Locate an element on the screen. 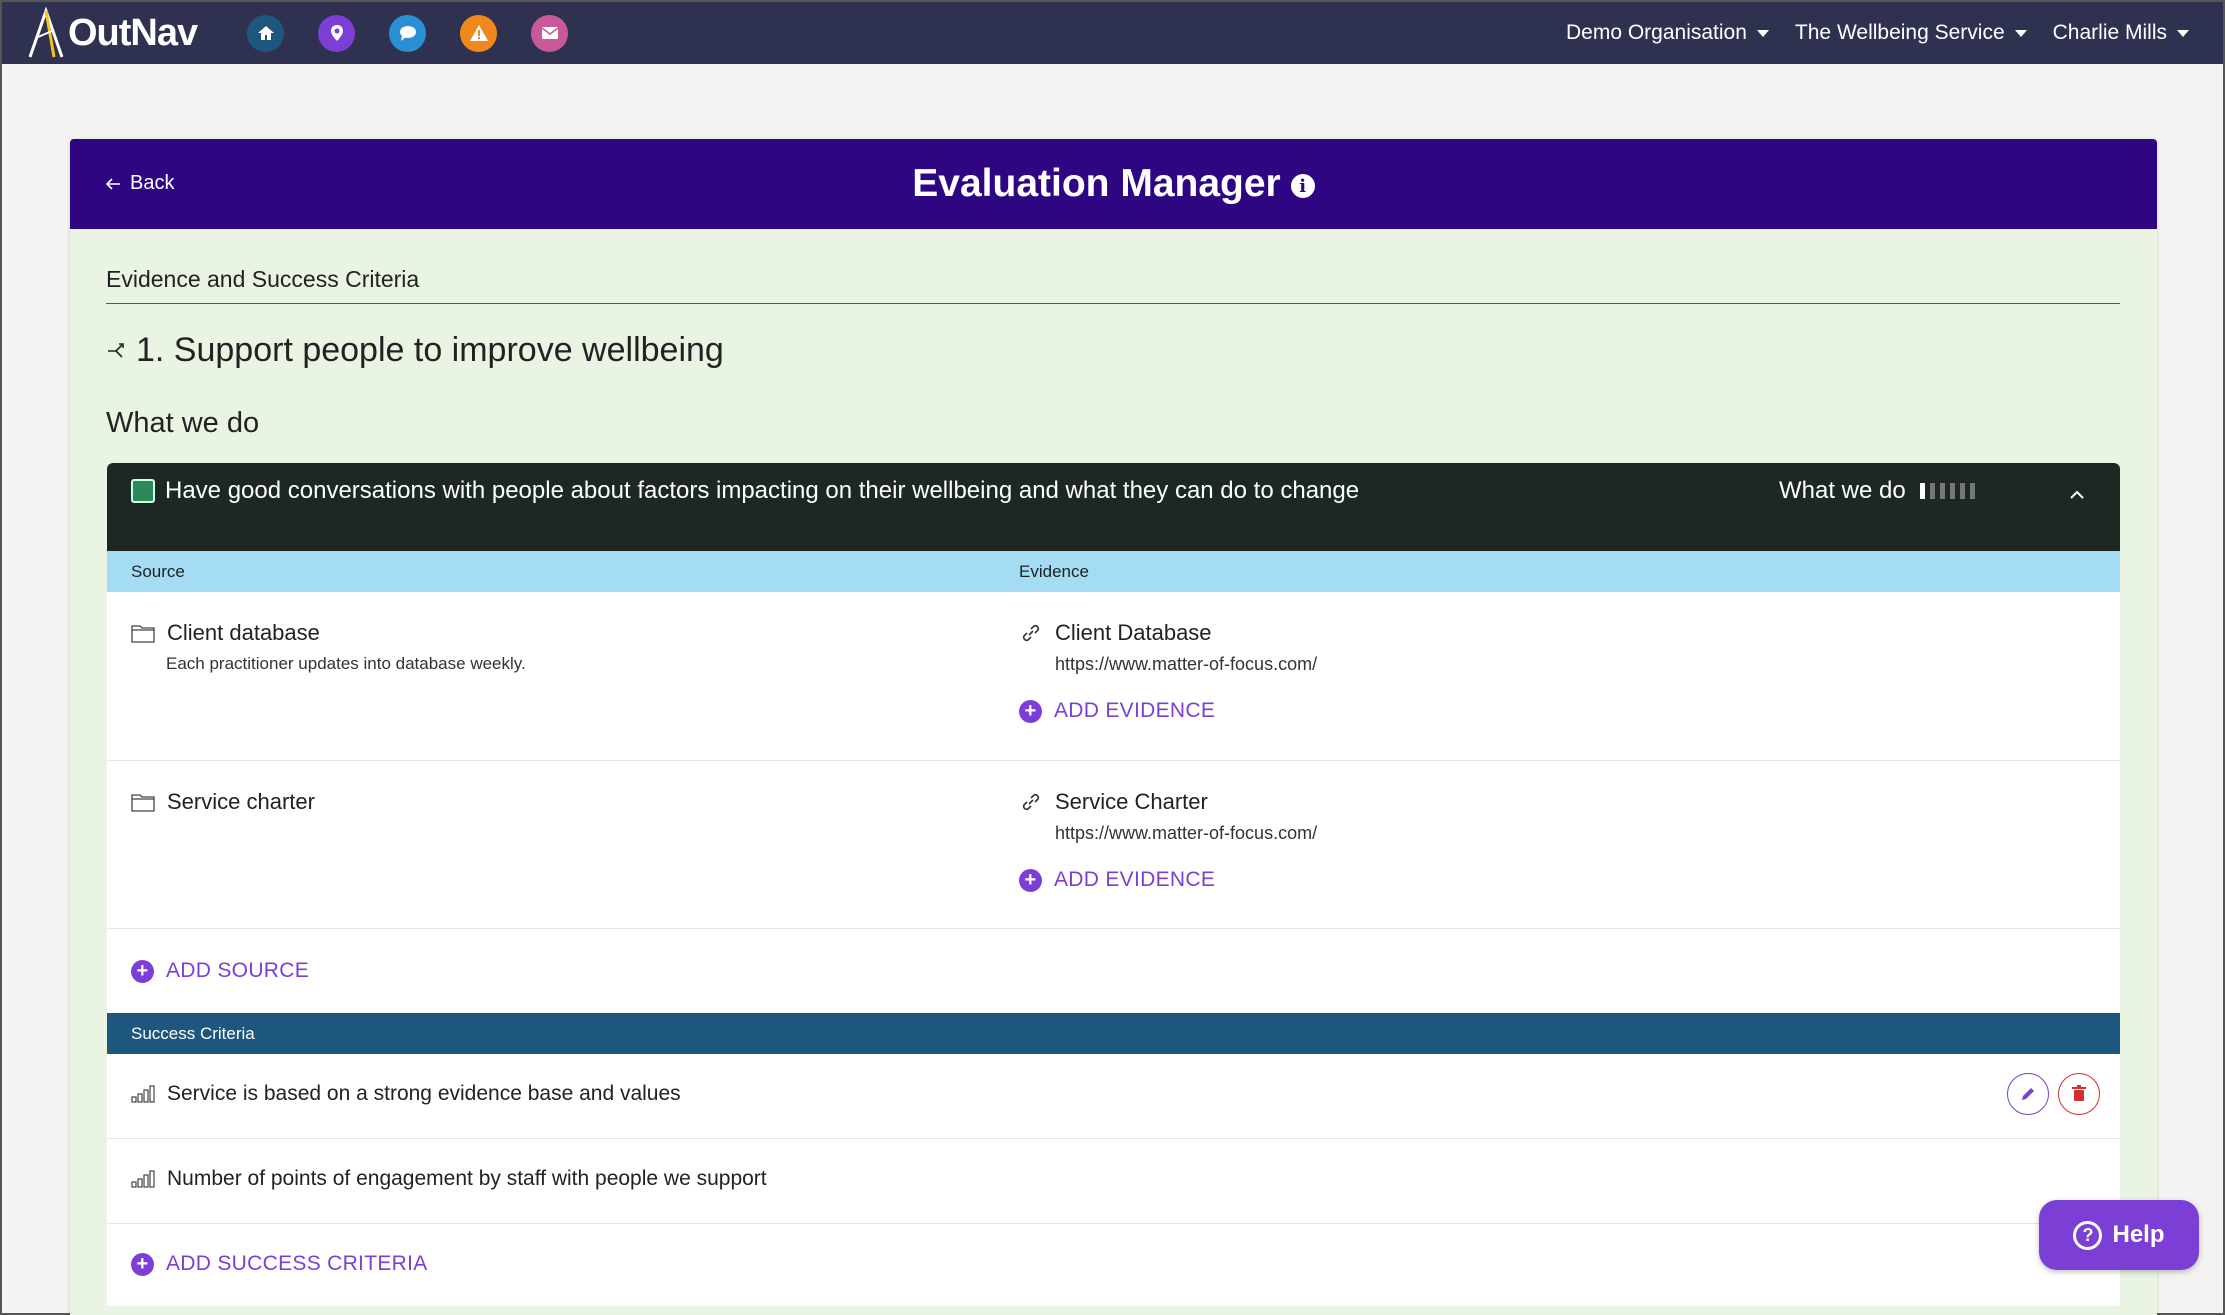 The width and height of the screenshot is (2225, 1315). divider is located at coordinates (1113, 303).